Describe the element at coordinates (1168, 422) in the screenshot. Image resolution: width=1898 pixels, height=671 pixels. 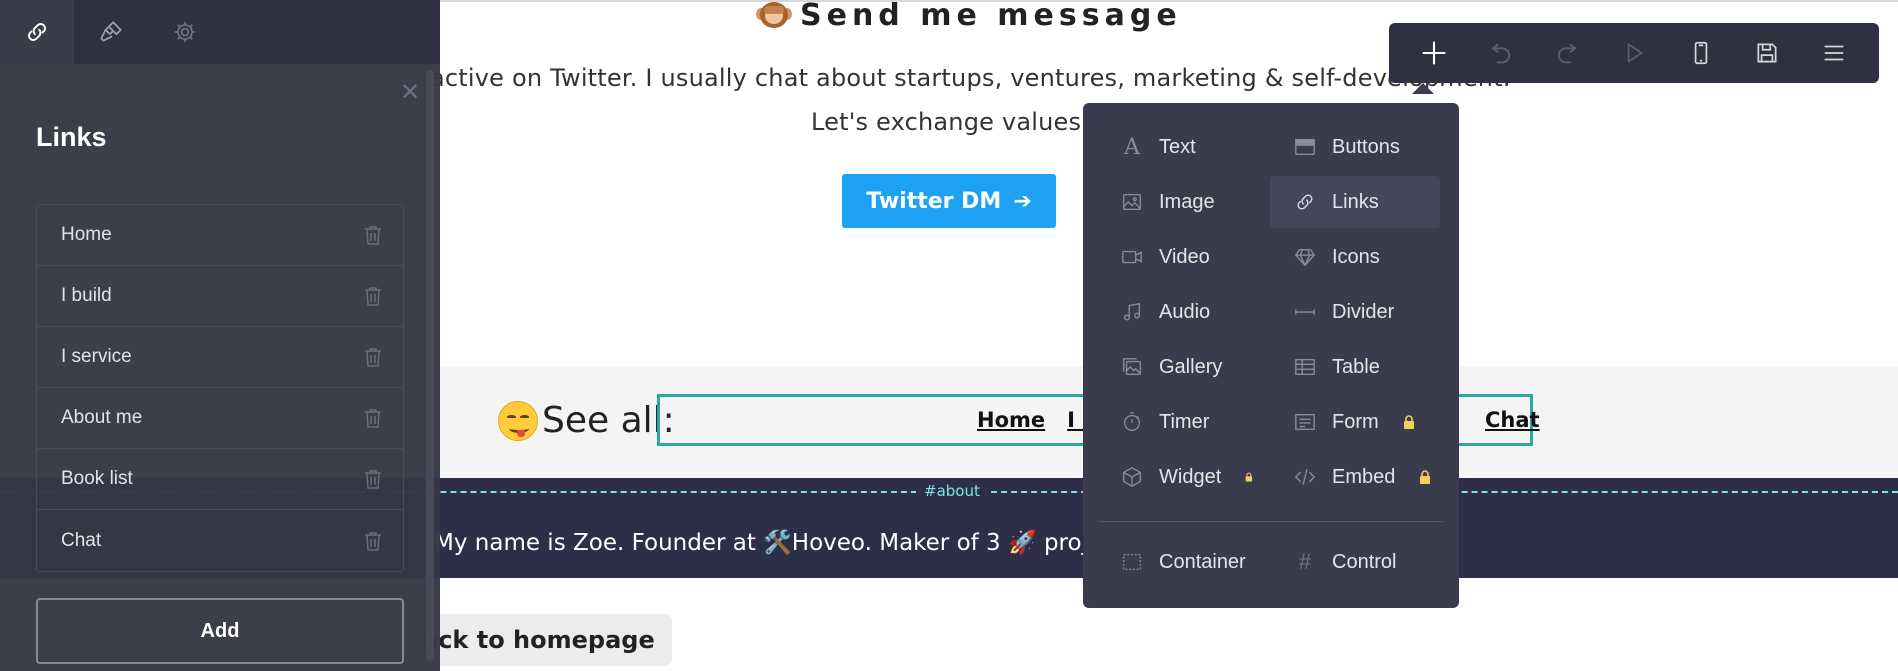
I see `menu-item-timer: Timer` at that location.